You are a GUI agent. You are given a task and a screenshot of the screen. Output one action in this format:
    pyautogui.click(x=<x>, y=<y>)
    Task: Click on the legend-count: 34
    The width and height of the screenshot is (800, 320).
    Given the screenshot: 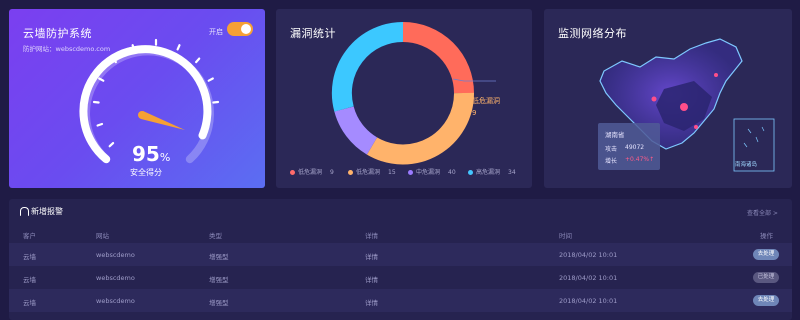 What is the action you would take?
    pyautogui.click(x=512, y=172)
    